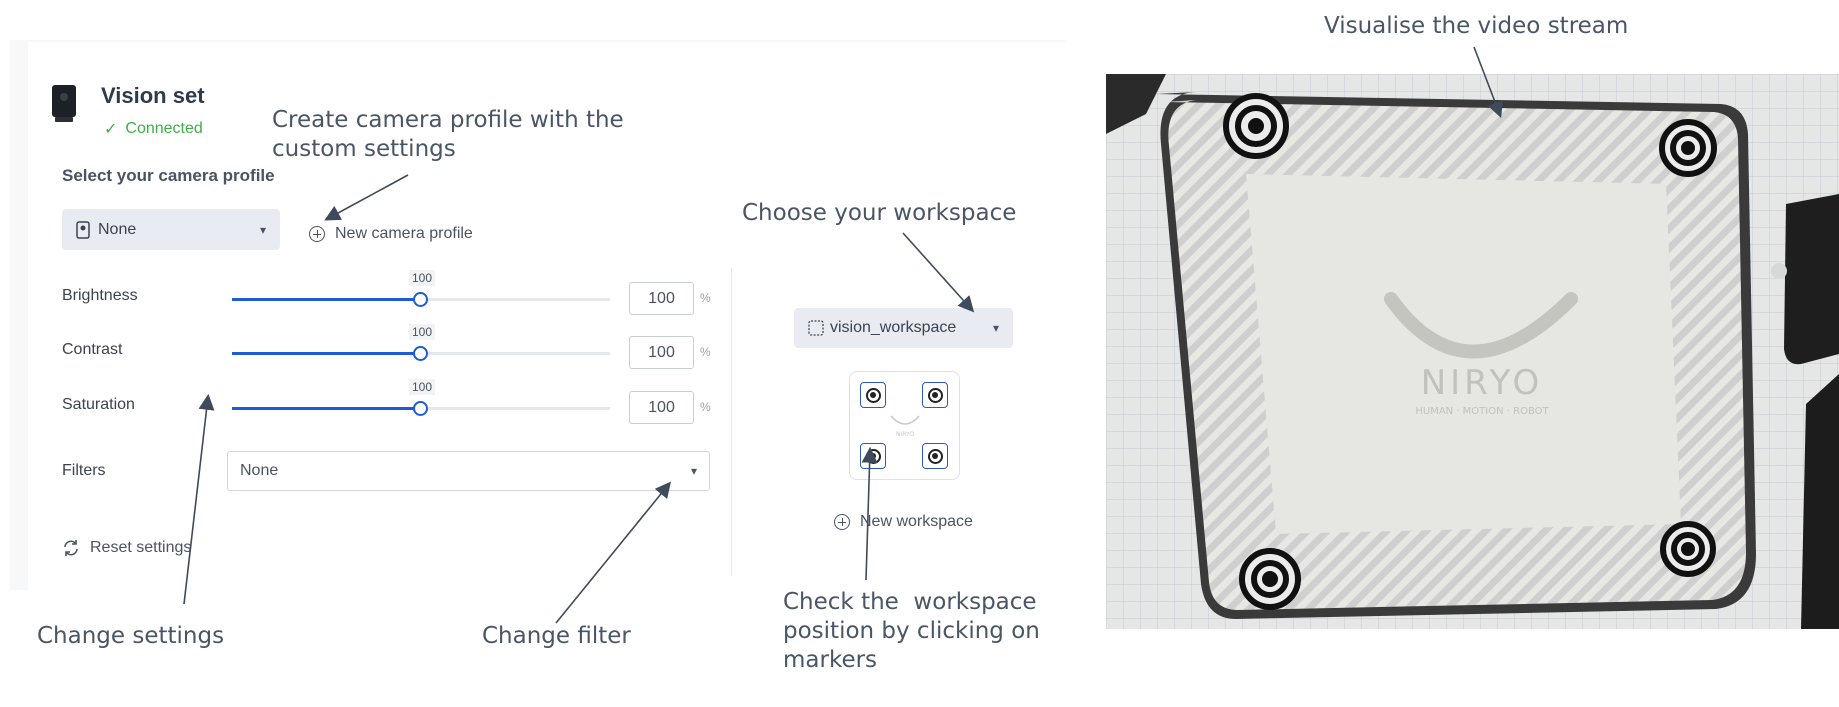 The height and width of the screenshot is (707, 1839). I want to click on annotation-change-filter: Change filter, so click(556, 636).